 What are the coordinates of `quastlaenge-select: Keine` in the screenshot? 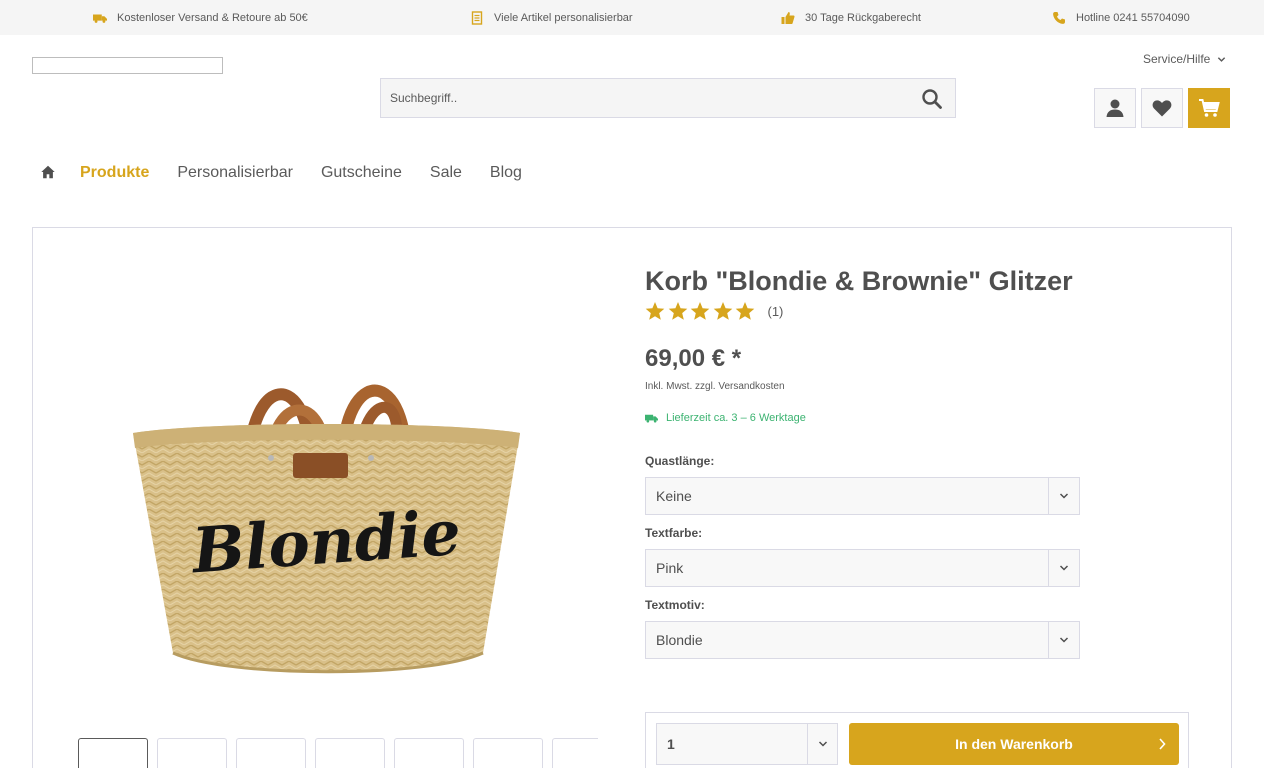 It's located at (862, 496).